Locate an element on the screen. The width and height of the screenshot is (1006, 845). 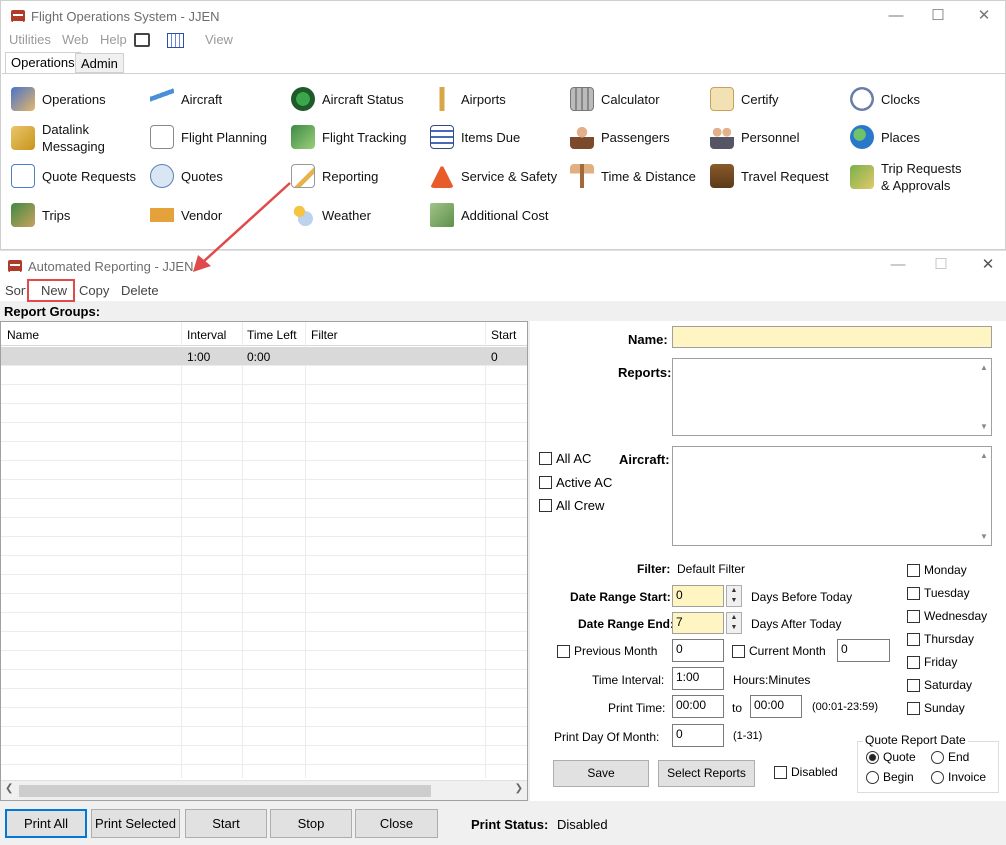
tab-operations: Operations is located at coordinates (43, 63).